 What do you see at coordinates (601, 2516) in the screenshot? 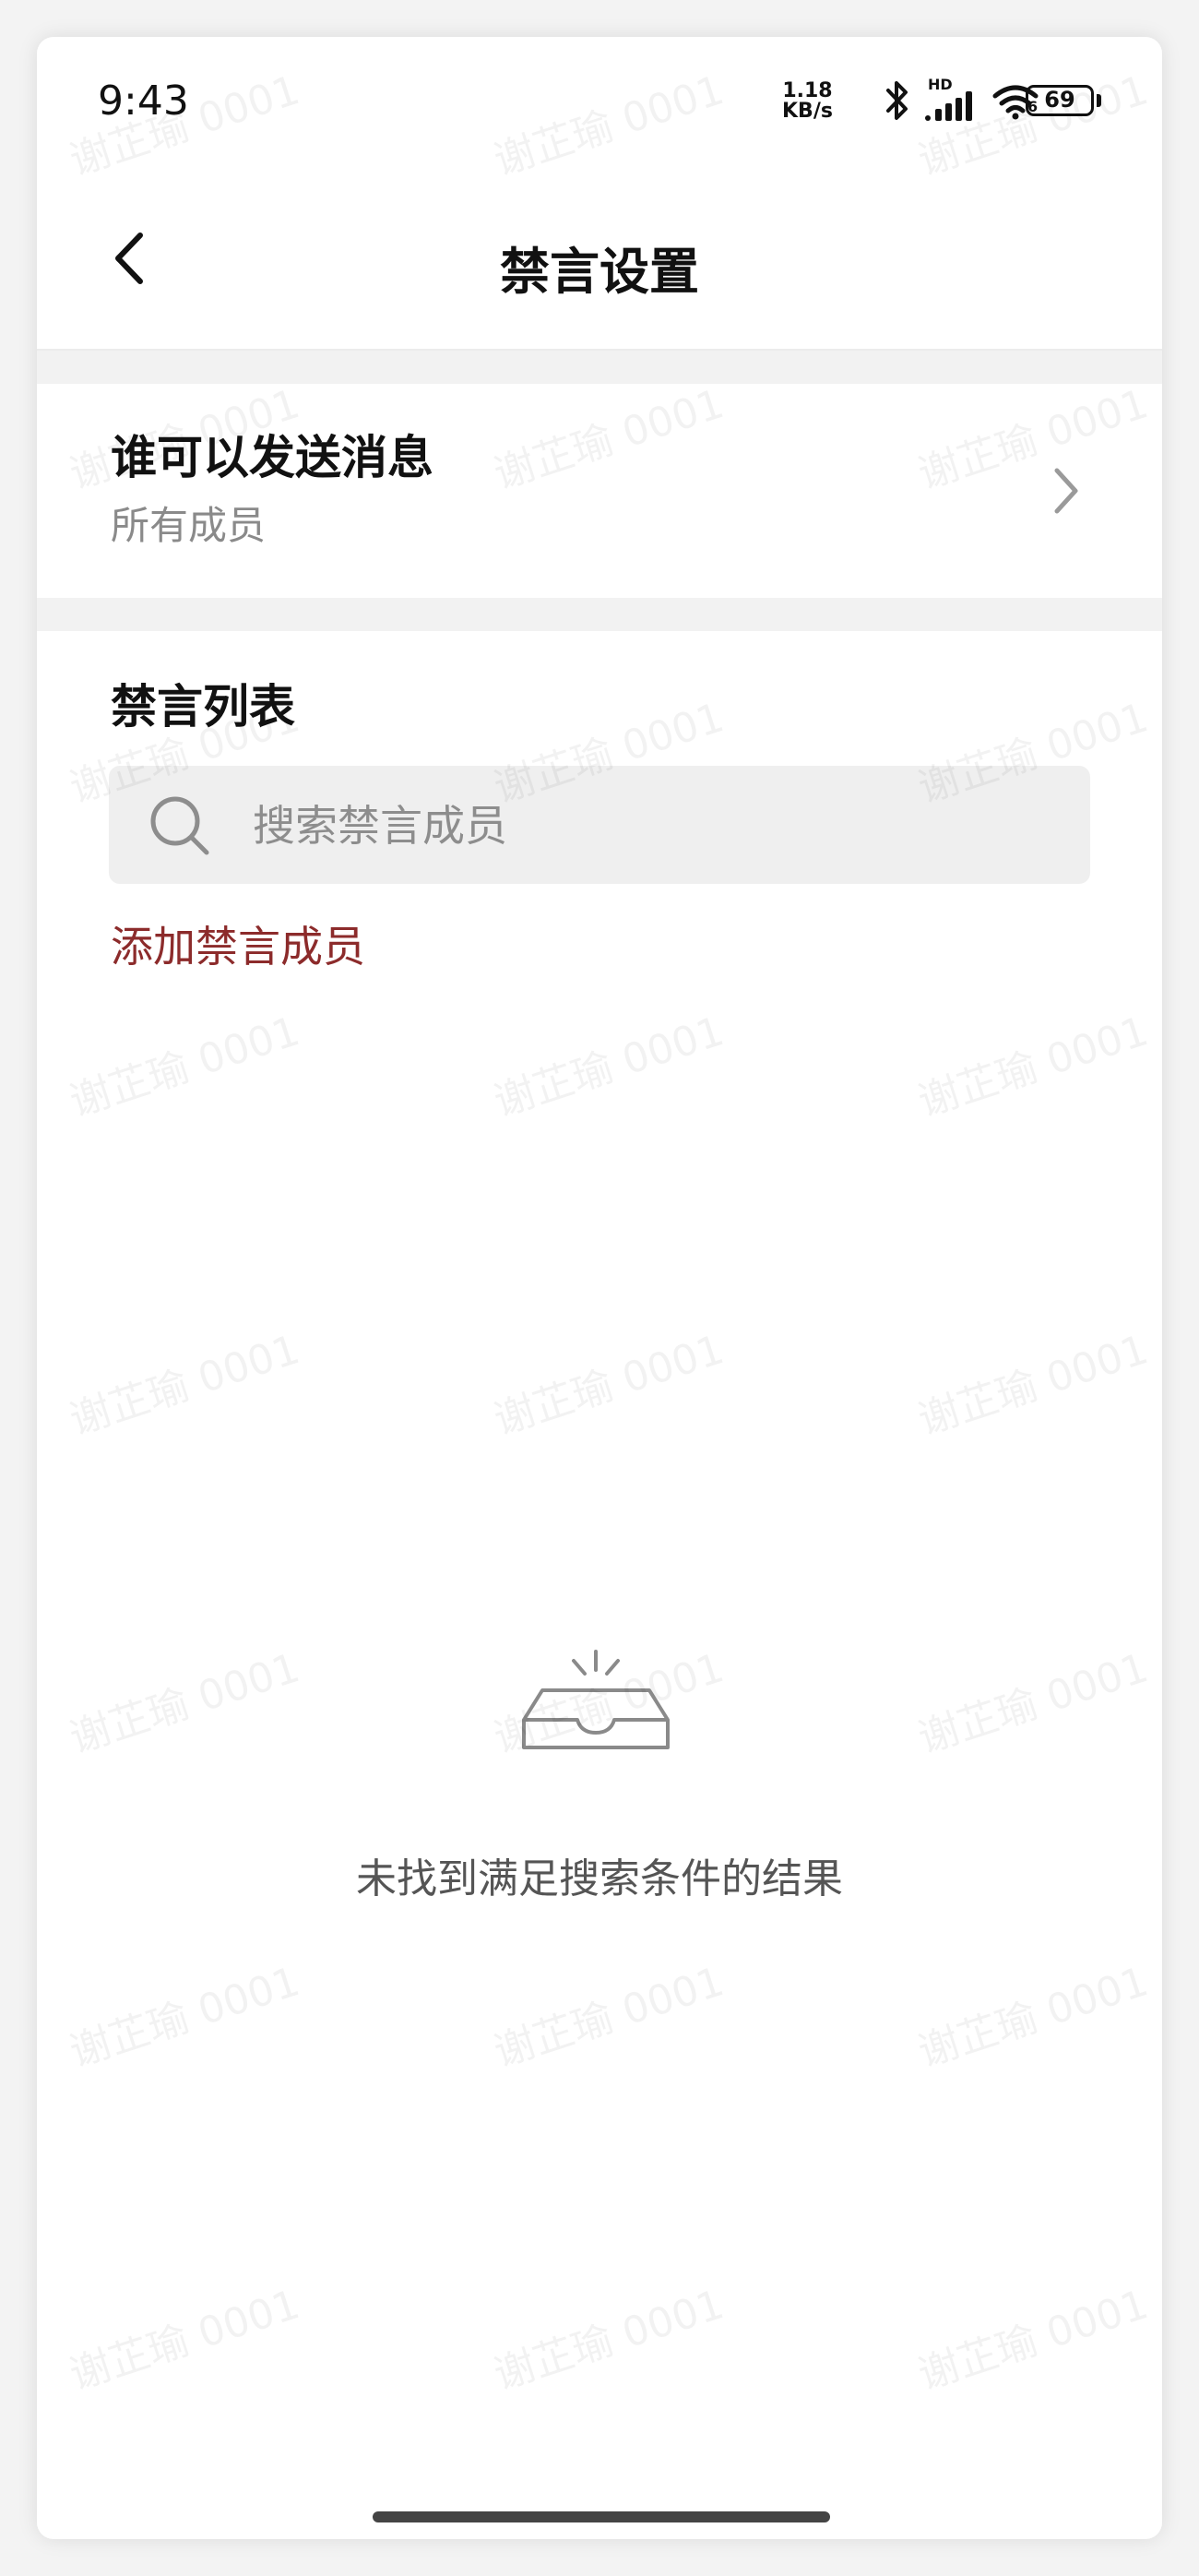
I see `home-indicator` at bounding box center [601, 2516].